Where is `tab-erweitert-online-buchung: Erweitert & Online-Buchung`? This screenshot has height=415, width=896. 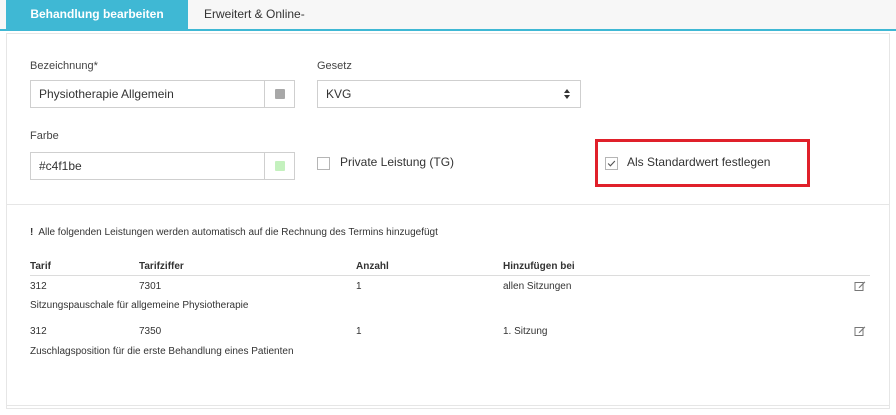
tab-erweitert-online-buchung: Erweitert & Online-Buchung is located at coordinates (272, 25).